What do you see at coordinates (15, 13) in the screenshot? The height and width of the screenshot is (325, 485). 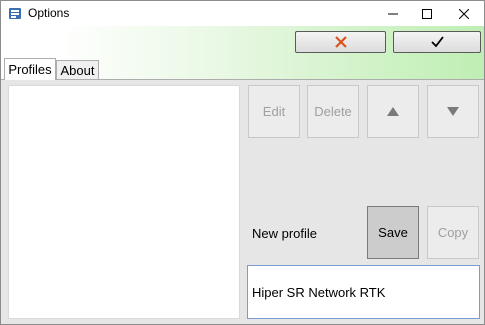 I see `app-icon` at bounding box center [15, 13].